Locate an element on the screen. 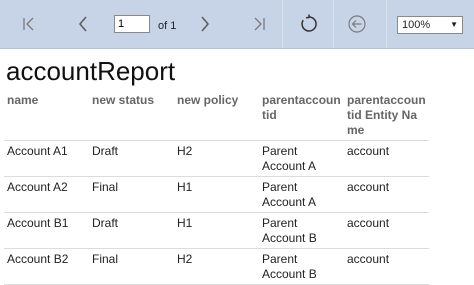 The width and height of the screenshot is (474, 285). cell-name: Account A1 is located at coordinates (46, 158).